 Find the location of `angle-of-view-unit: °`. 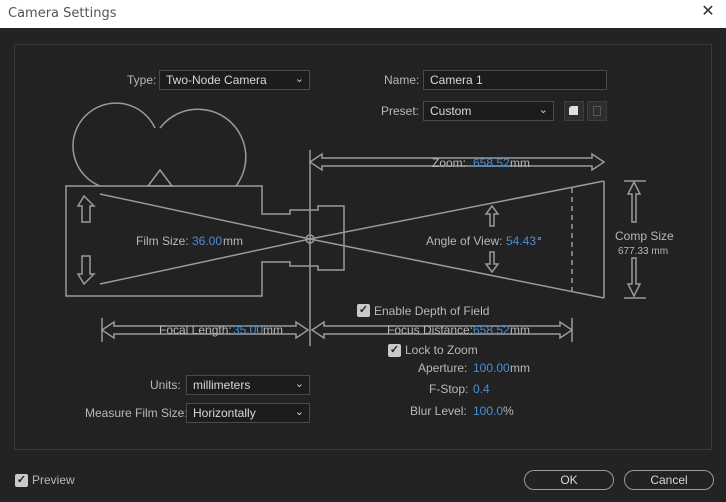

angle-of-view-unit: ° is located at coordinates (539, 241).